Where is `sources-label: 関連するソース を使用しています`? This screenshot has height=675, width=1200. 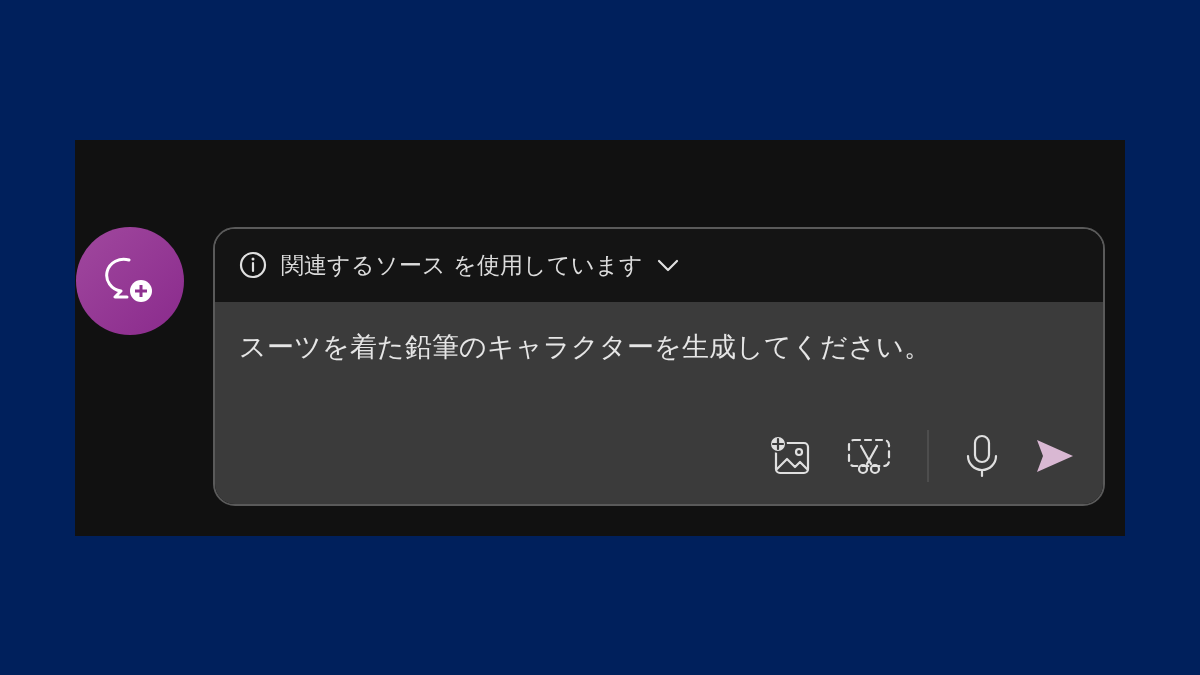 sources-label: 関連するソース を使用しています is located at coordinates (462, 265).